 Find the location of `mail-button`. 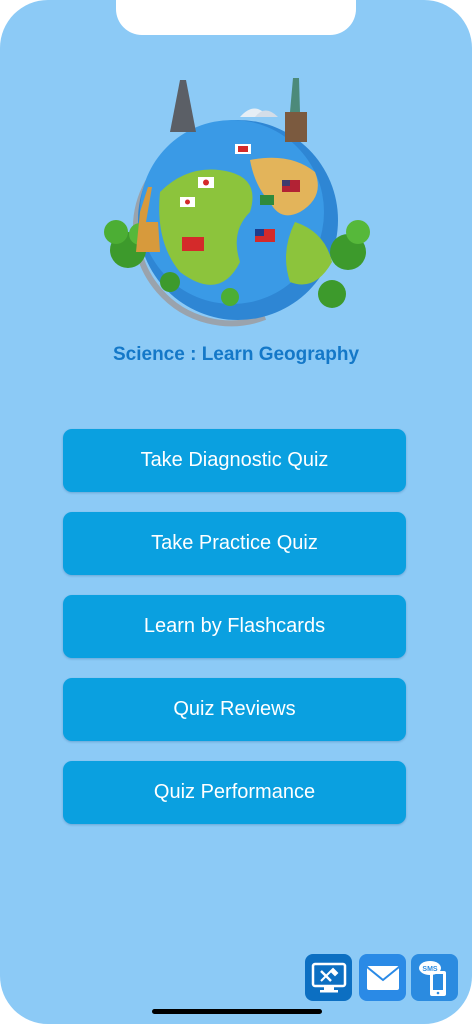

mail-button is located at coordinates (382, 977).